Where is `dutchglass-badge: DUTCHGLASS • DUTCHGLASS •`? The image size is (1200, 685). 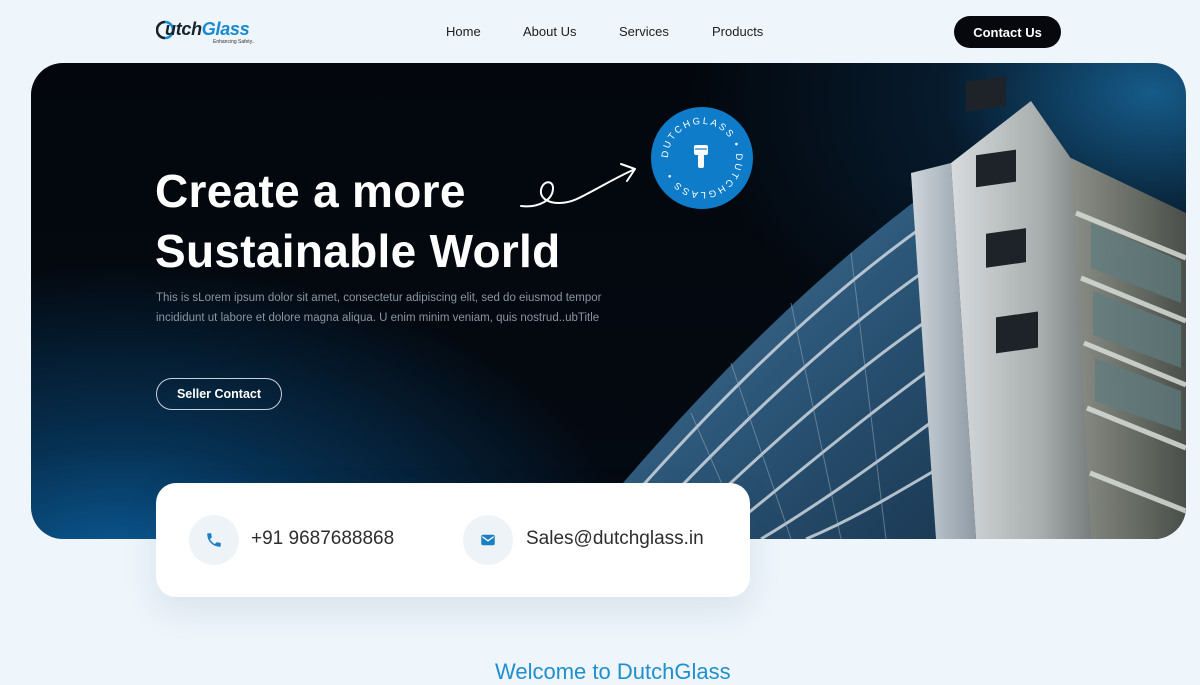 dutchglass-badge: DUTCHGLASS • DUTCHGLASS • is located at coordinates (702, 158).